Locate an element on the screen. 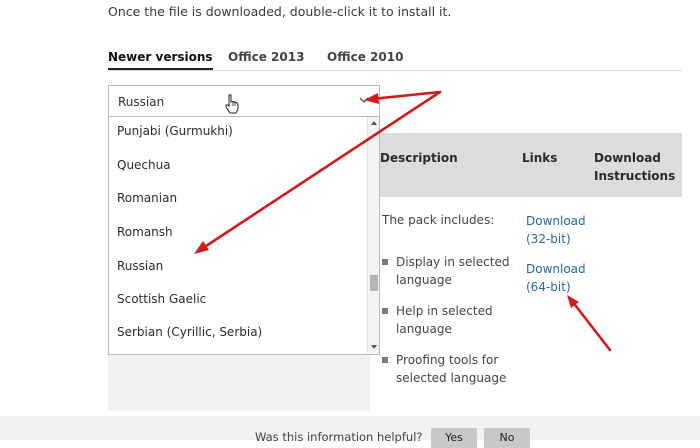  header-links: Links is located at coordinates (540, 158).